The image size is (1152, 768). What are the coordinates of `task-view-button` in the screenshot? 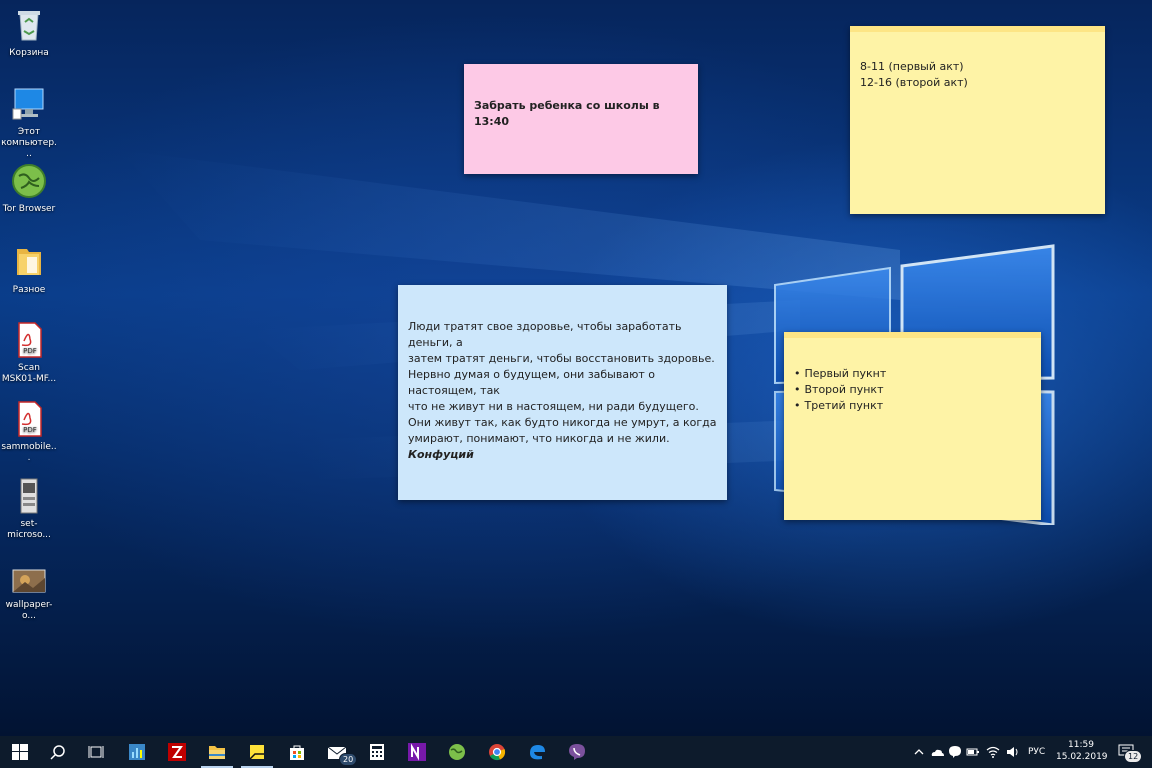 It's located at (96, 752).